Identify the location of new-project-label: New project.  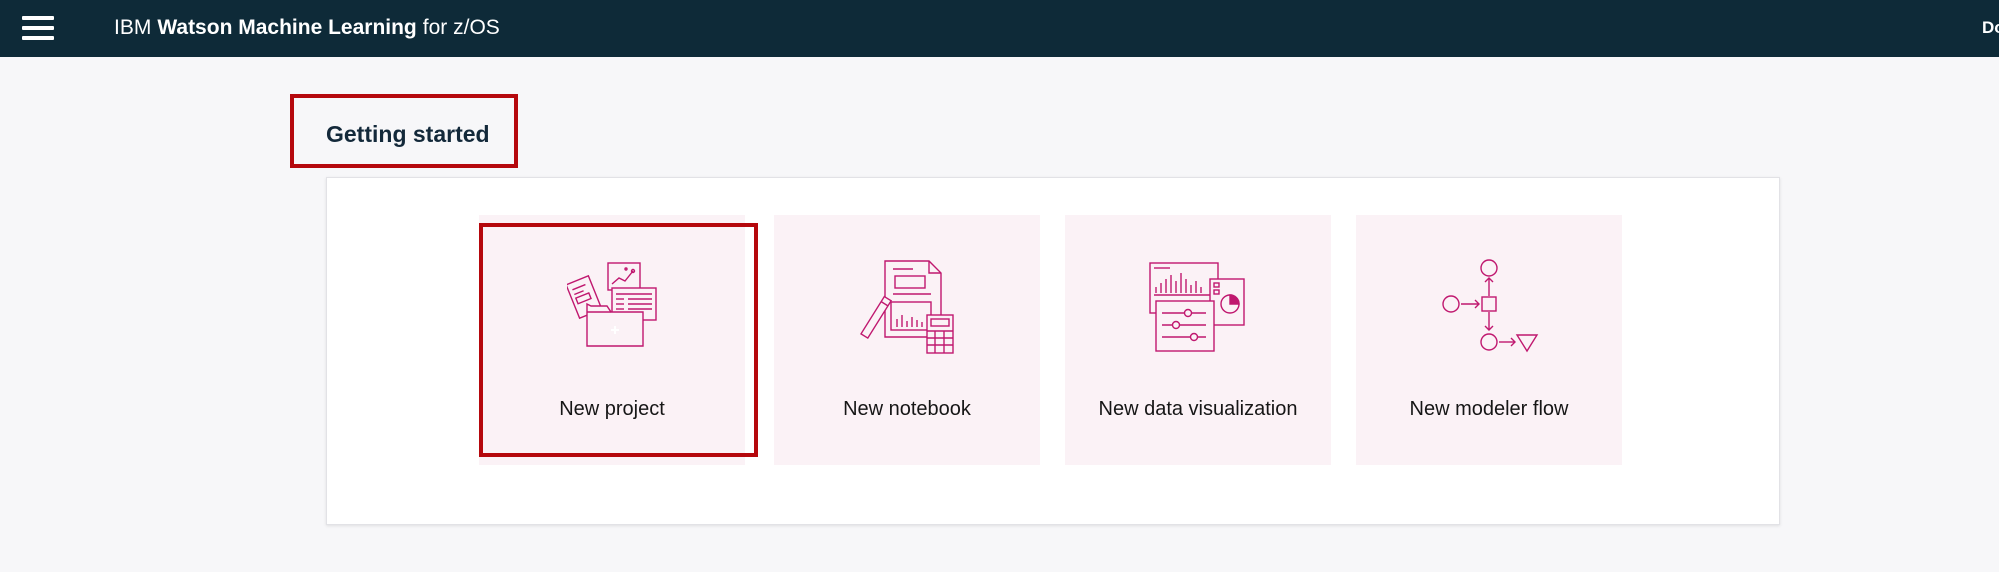
(612, 409).